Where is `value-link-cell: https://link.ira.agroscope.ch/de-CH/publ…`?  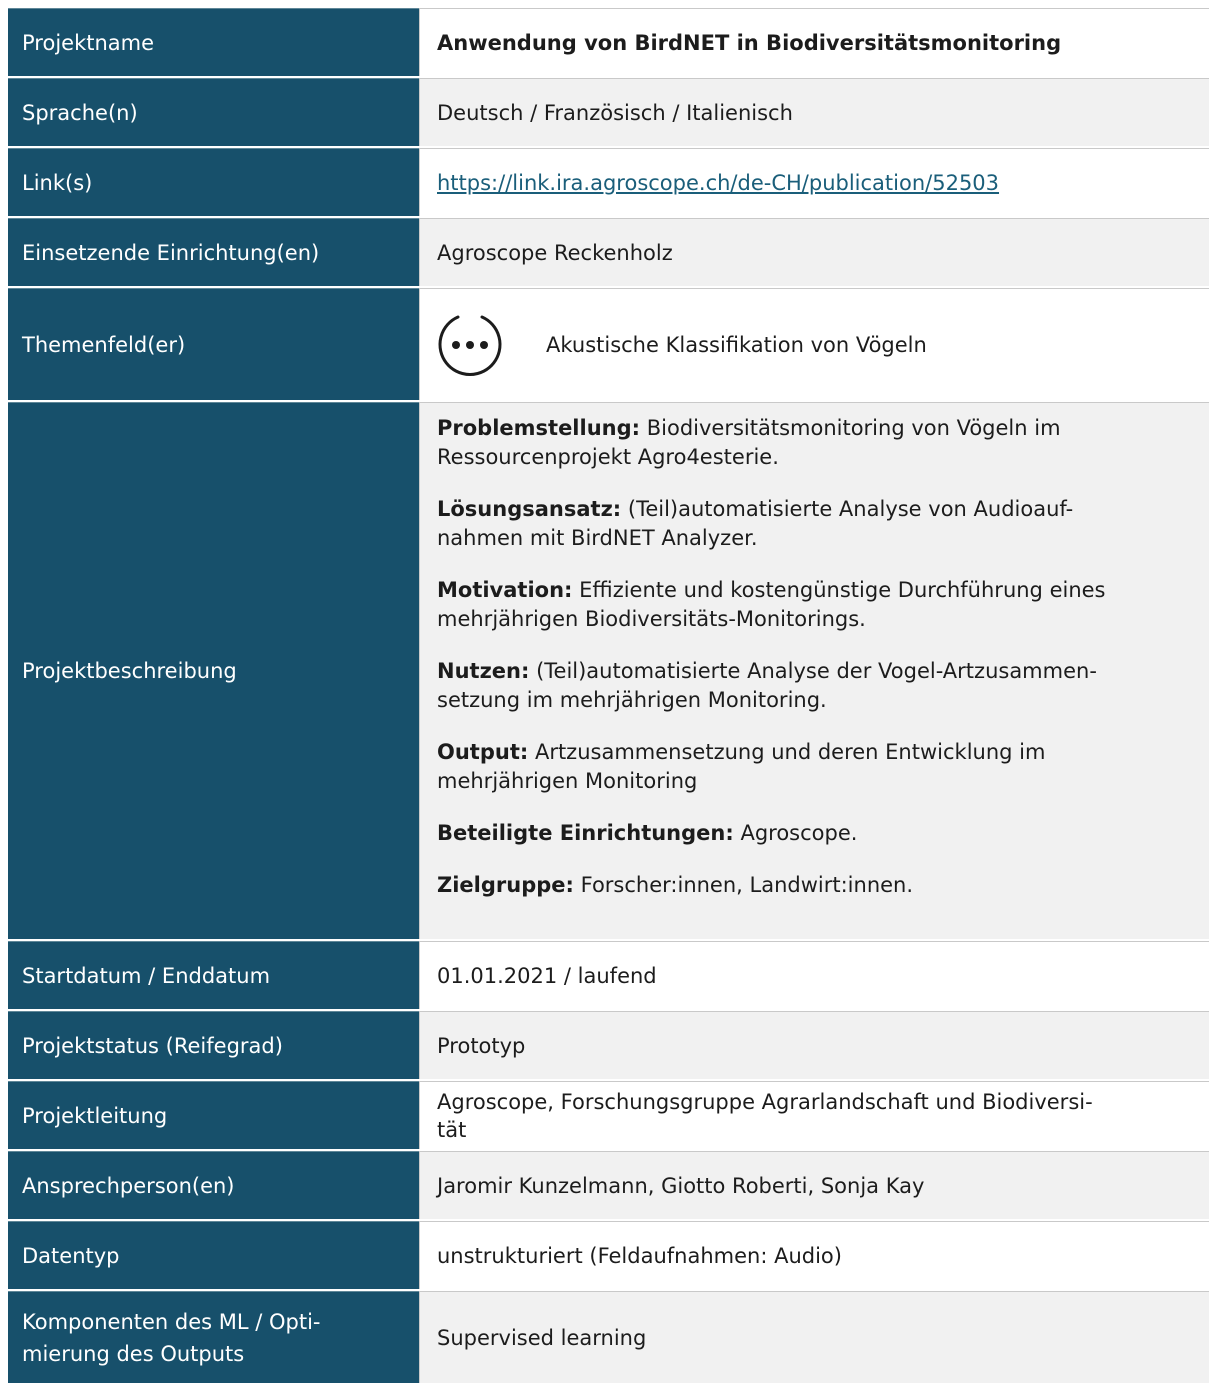 value-link-cell: https://link.ira.agroscope.ch/de-CH/publ… is located at coordinates (814, 182).